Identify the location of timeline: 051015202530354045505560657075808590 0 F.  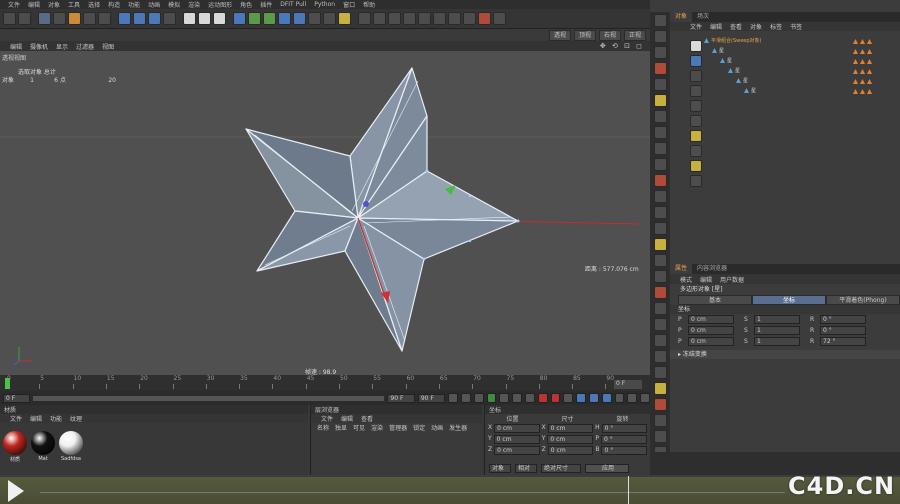
(325, 383).